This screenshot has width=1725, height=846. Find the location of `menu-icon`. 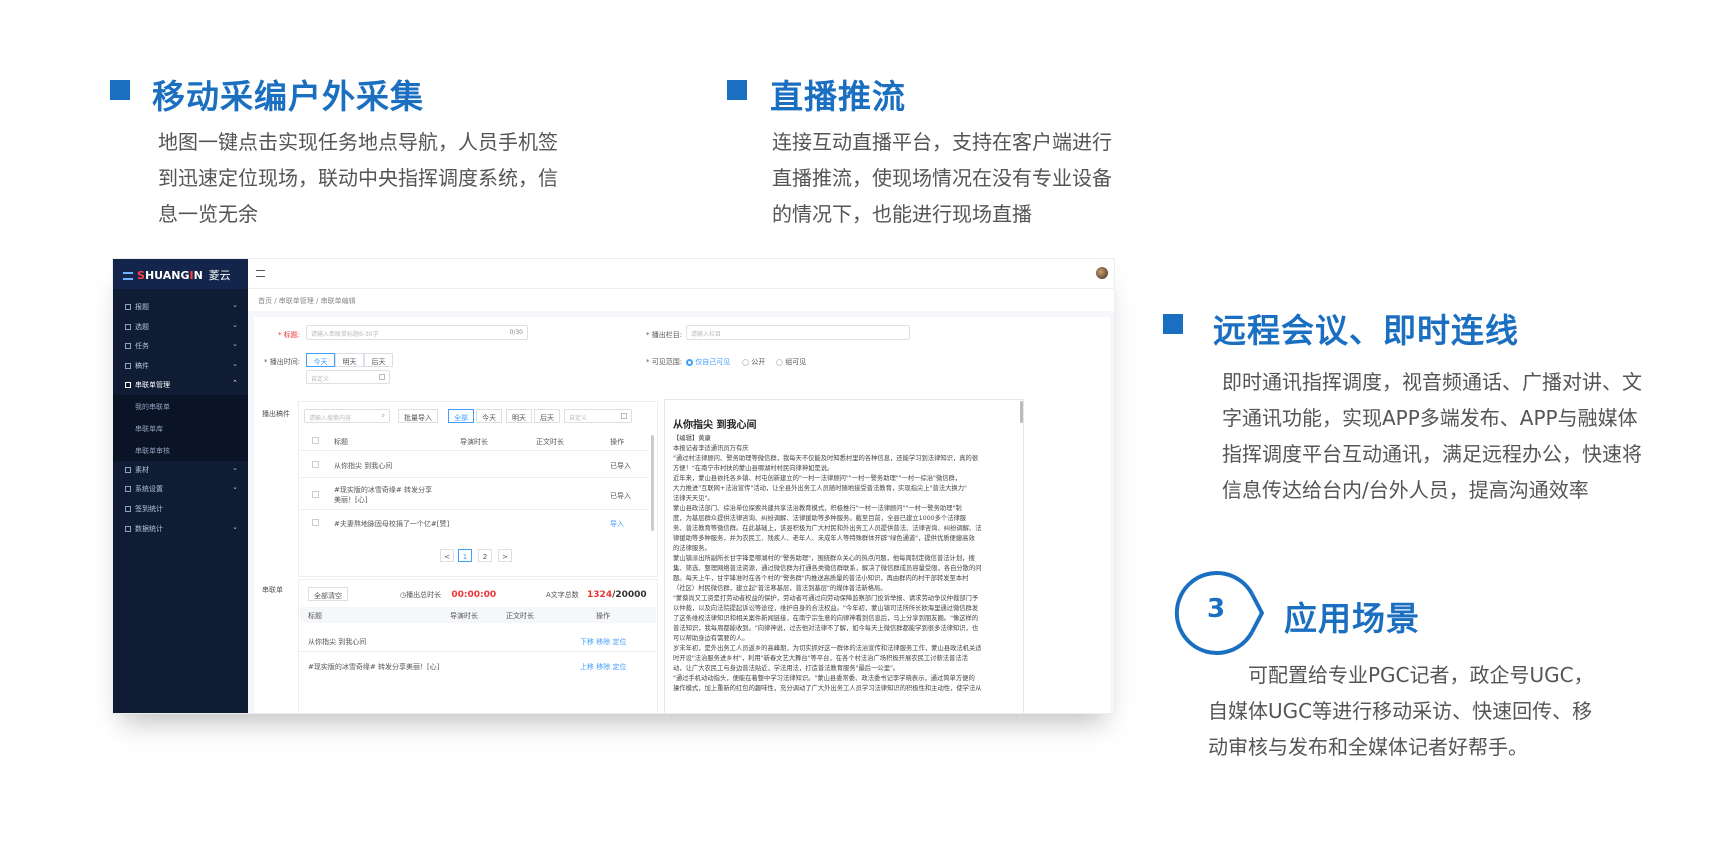

menu-icon is located at coordinates (128, 276).